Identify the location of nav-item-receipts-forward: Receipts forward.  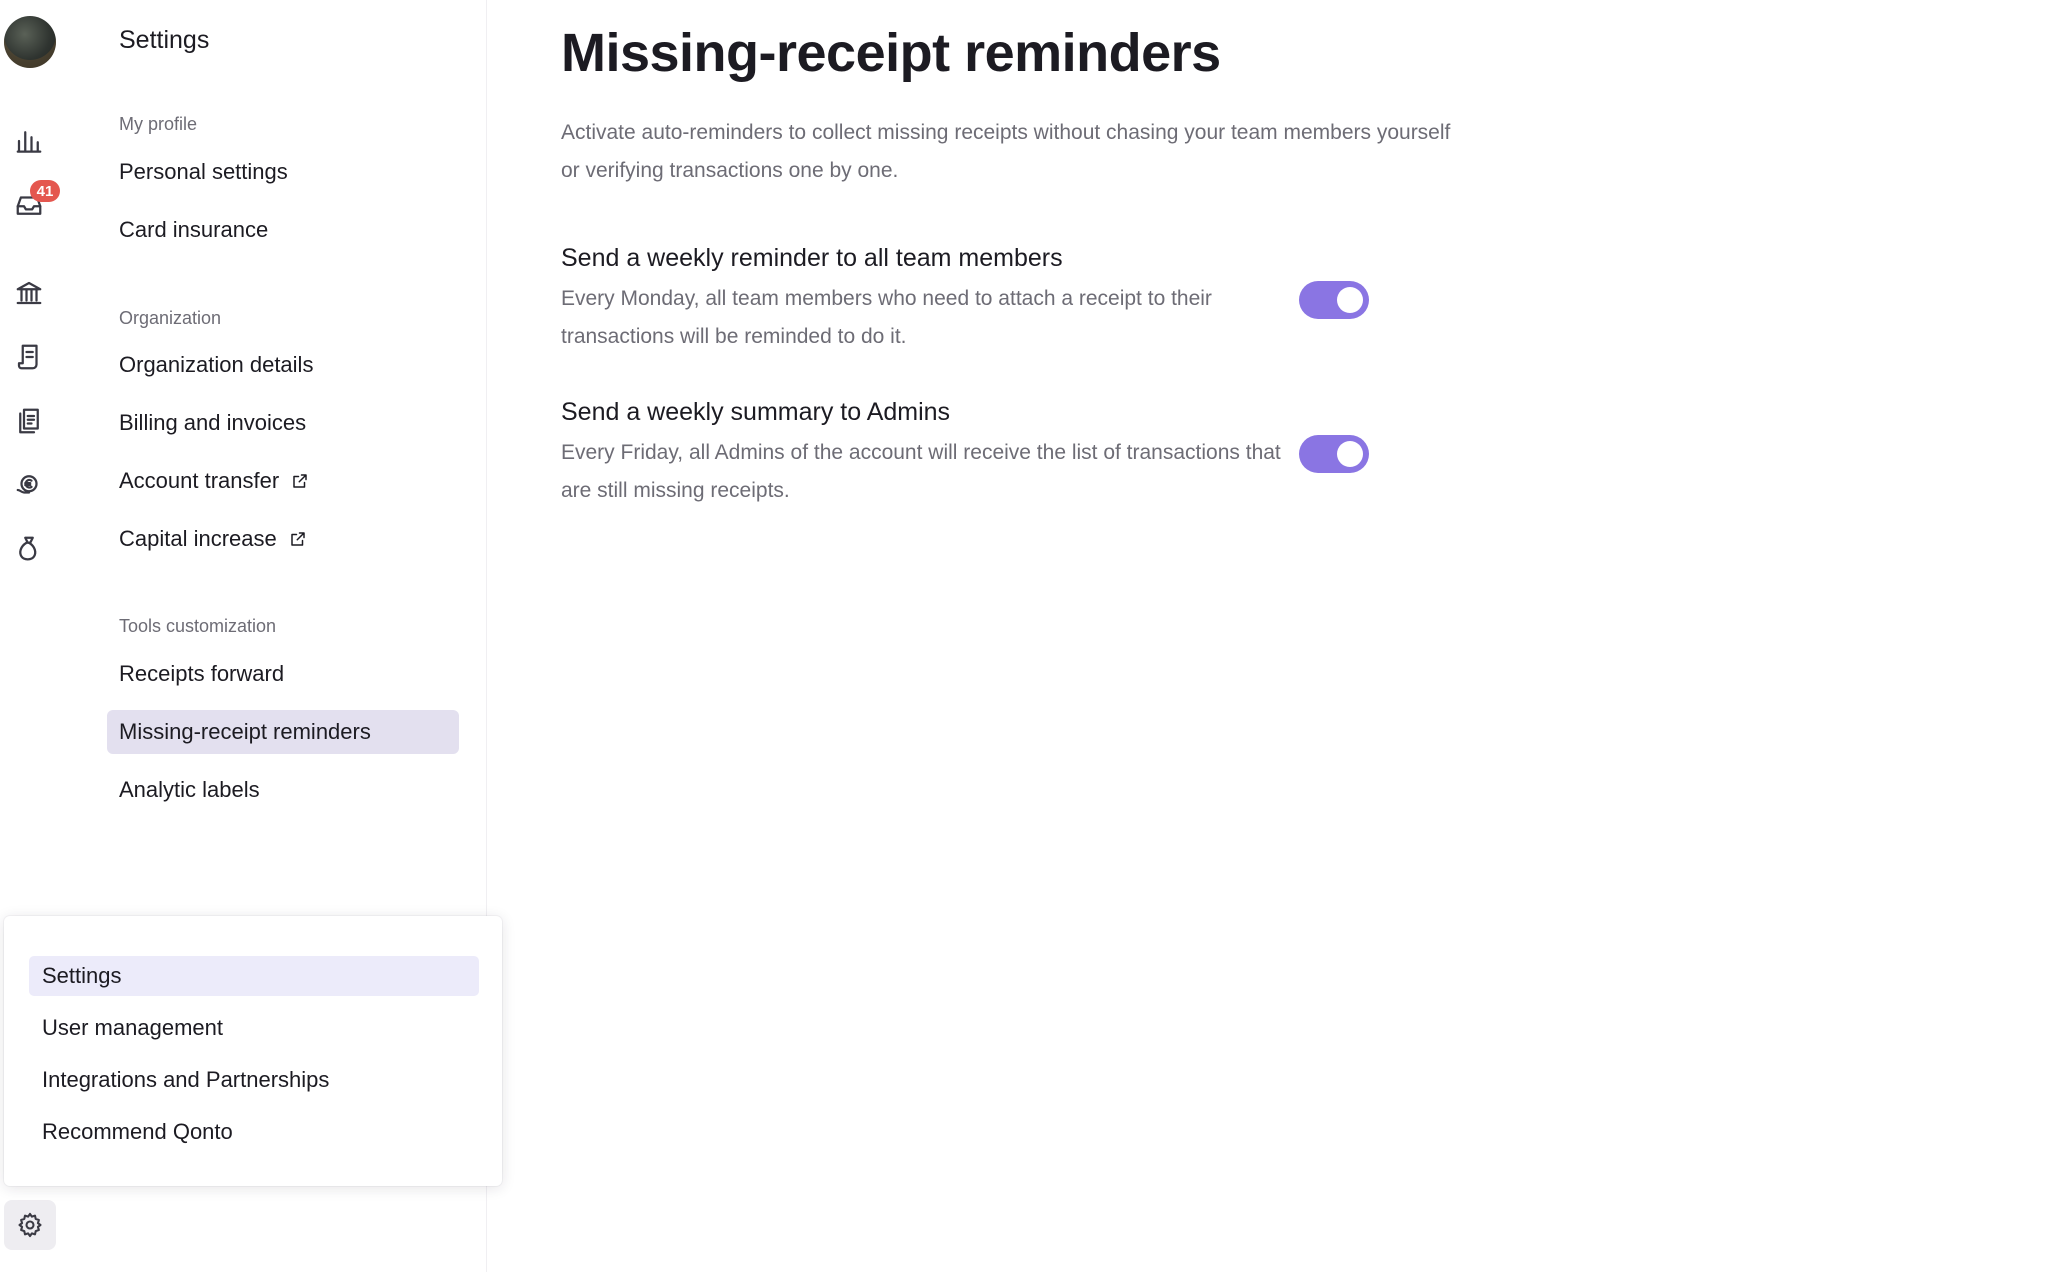
(283, 674).